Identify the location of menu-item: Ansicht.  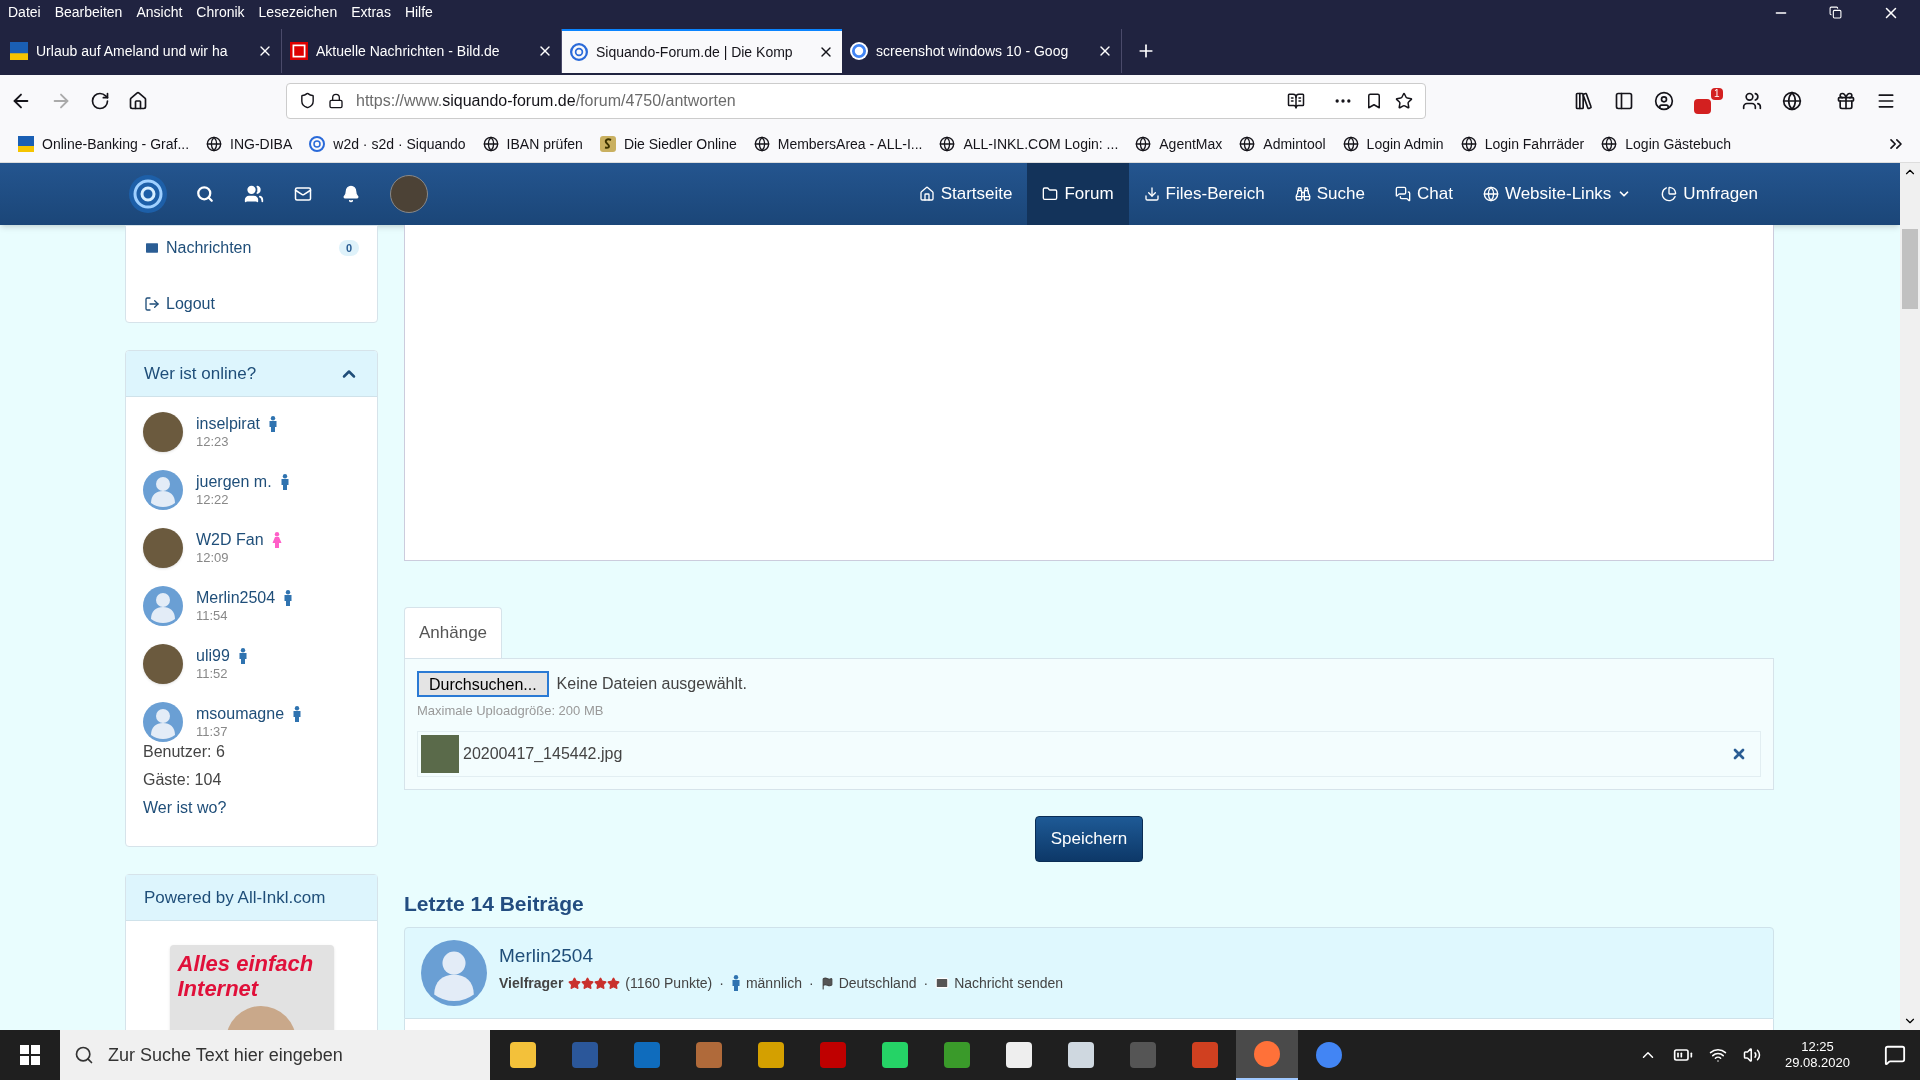
(159, 12).